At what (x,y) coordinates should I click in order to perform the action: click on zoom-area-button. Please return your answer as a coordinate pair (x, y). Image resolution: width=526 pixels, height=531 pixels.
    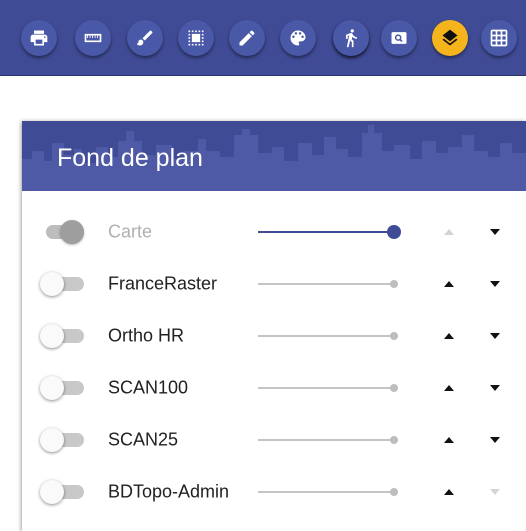
    Looking at the image, I should click on (399, 38).